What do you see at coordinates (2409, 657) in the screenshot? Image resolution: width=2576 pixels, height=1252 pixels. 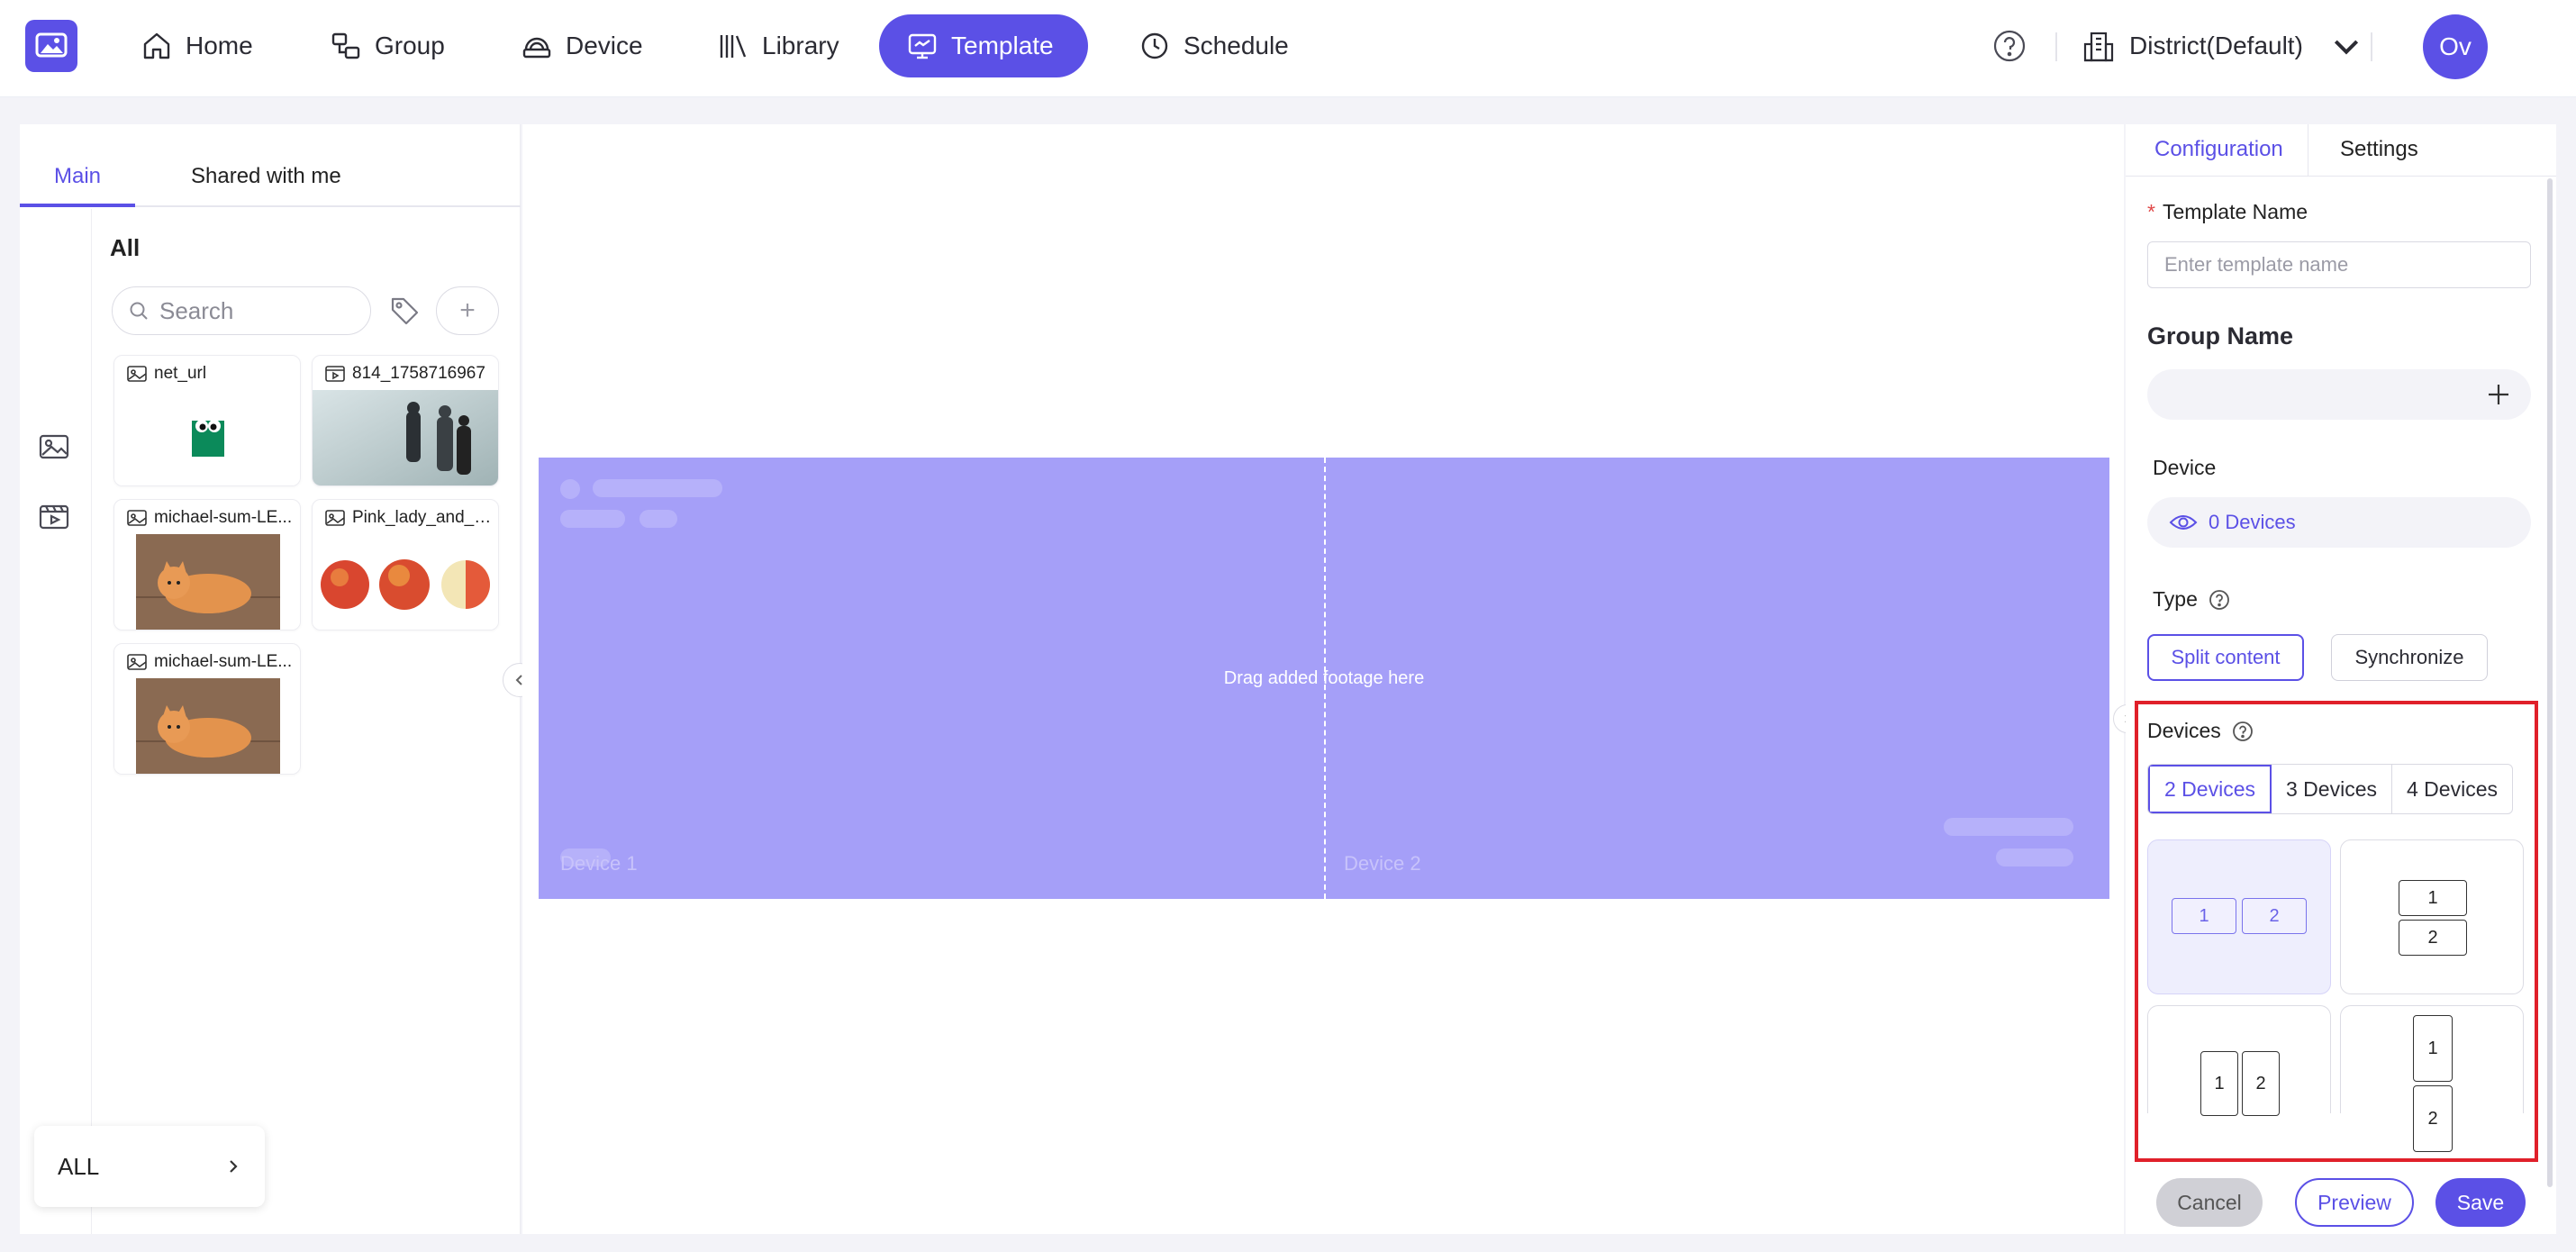 I see `type-synchronize-button: Synchronize` at bounding box center [2409, 657].